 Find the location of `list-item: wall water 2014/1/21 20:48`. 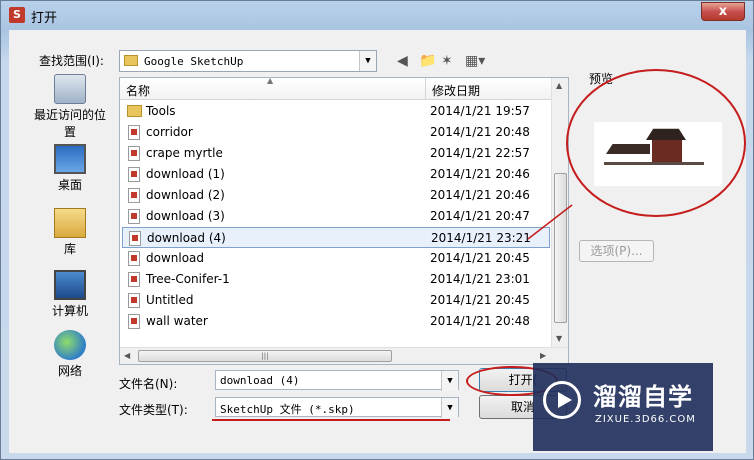

list-item: wall water 2014/1/21 20:48 is located at coordinates (336, 321).